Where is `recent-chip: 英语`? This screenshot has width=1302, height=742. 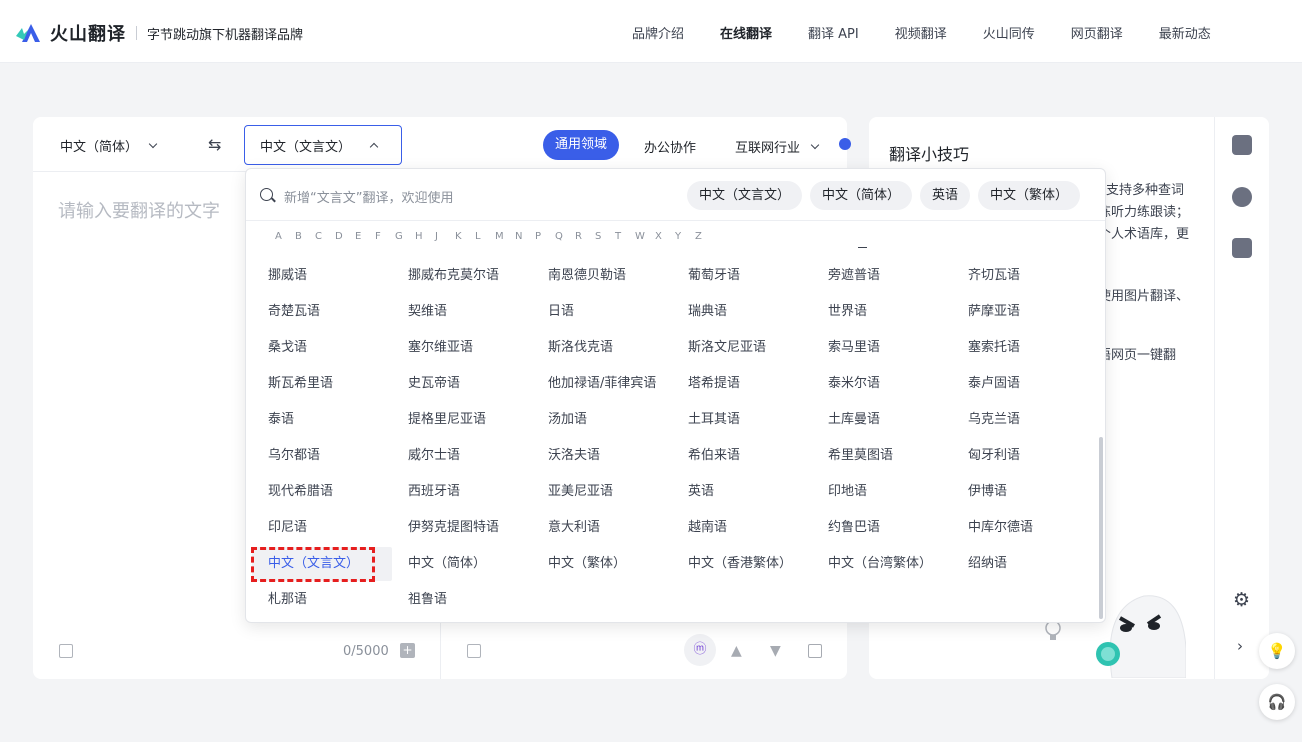
recent-chip: 英语 is located at coordinates (945, 195).